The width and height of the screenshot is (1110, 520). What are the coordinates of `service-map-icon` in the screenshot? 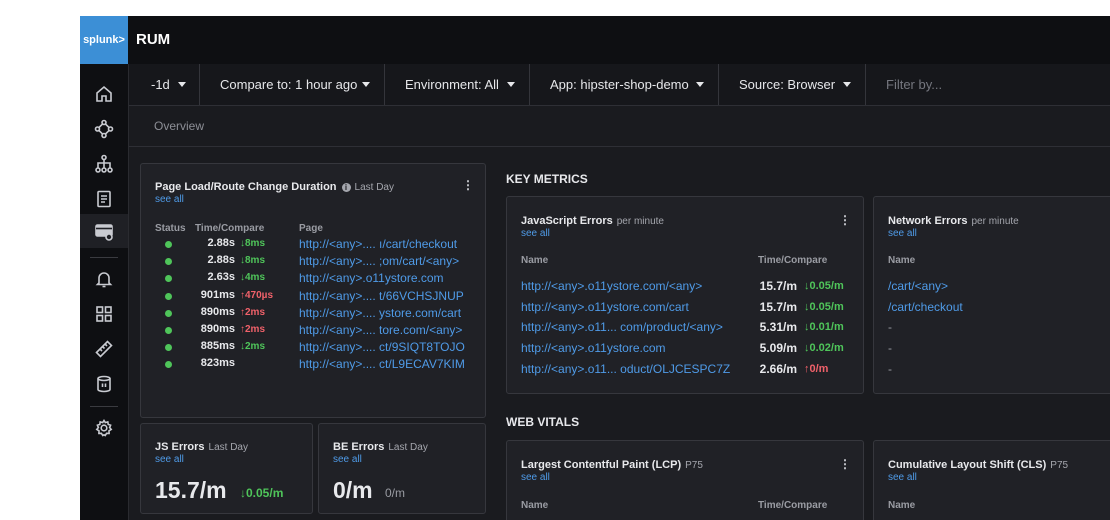 It's located at (104, 129).